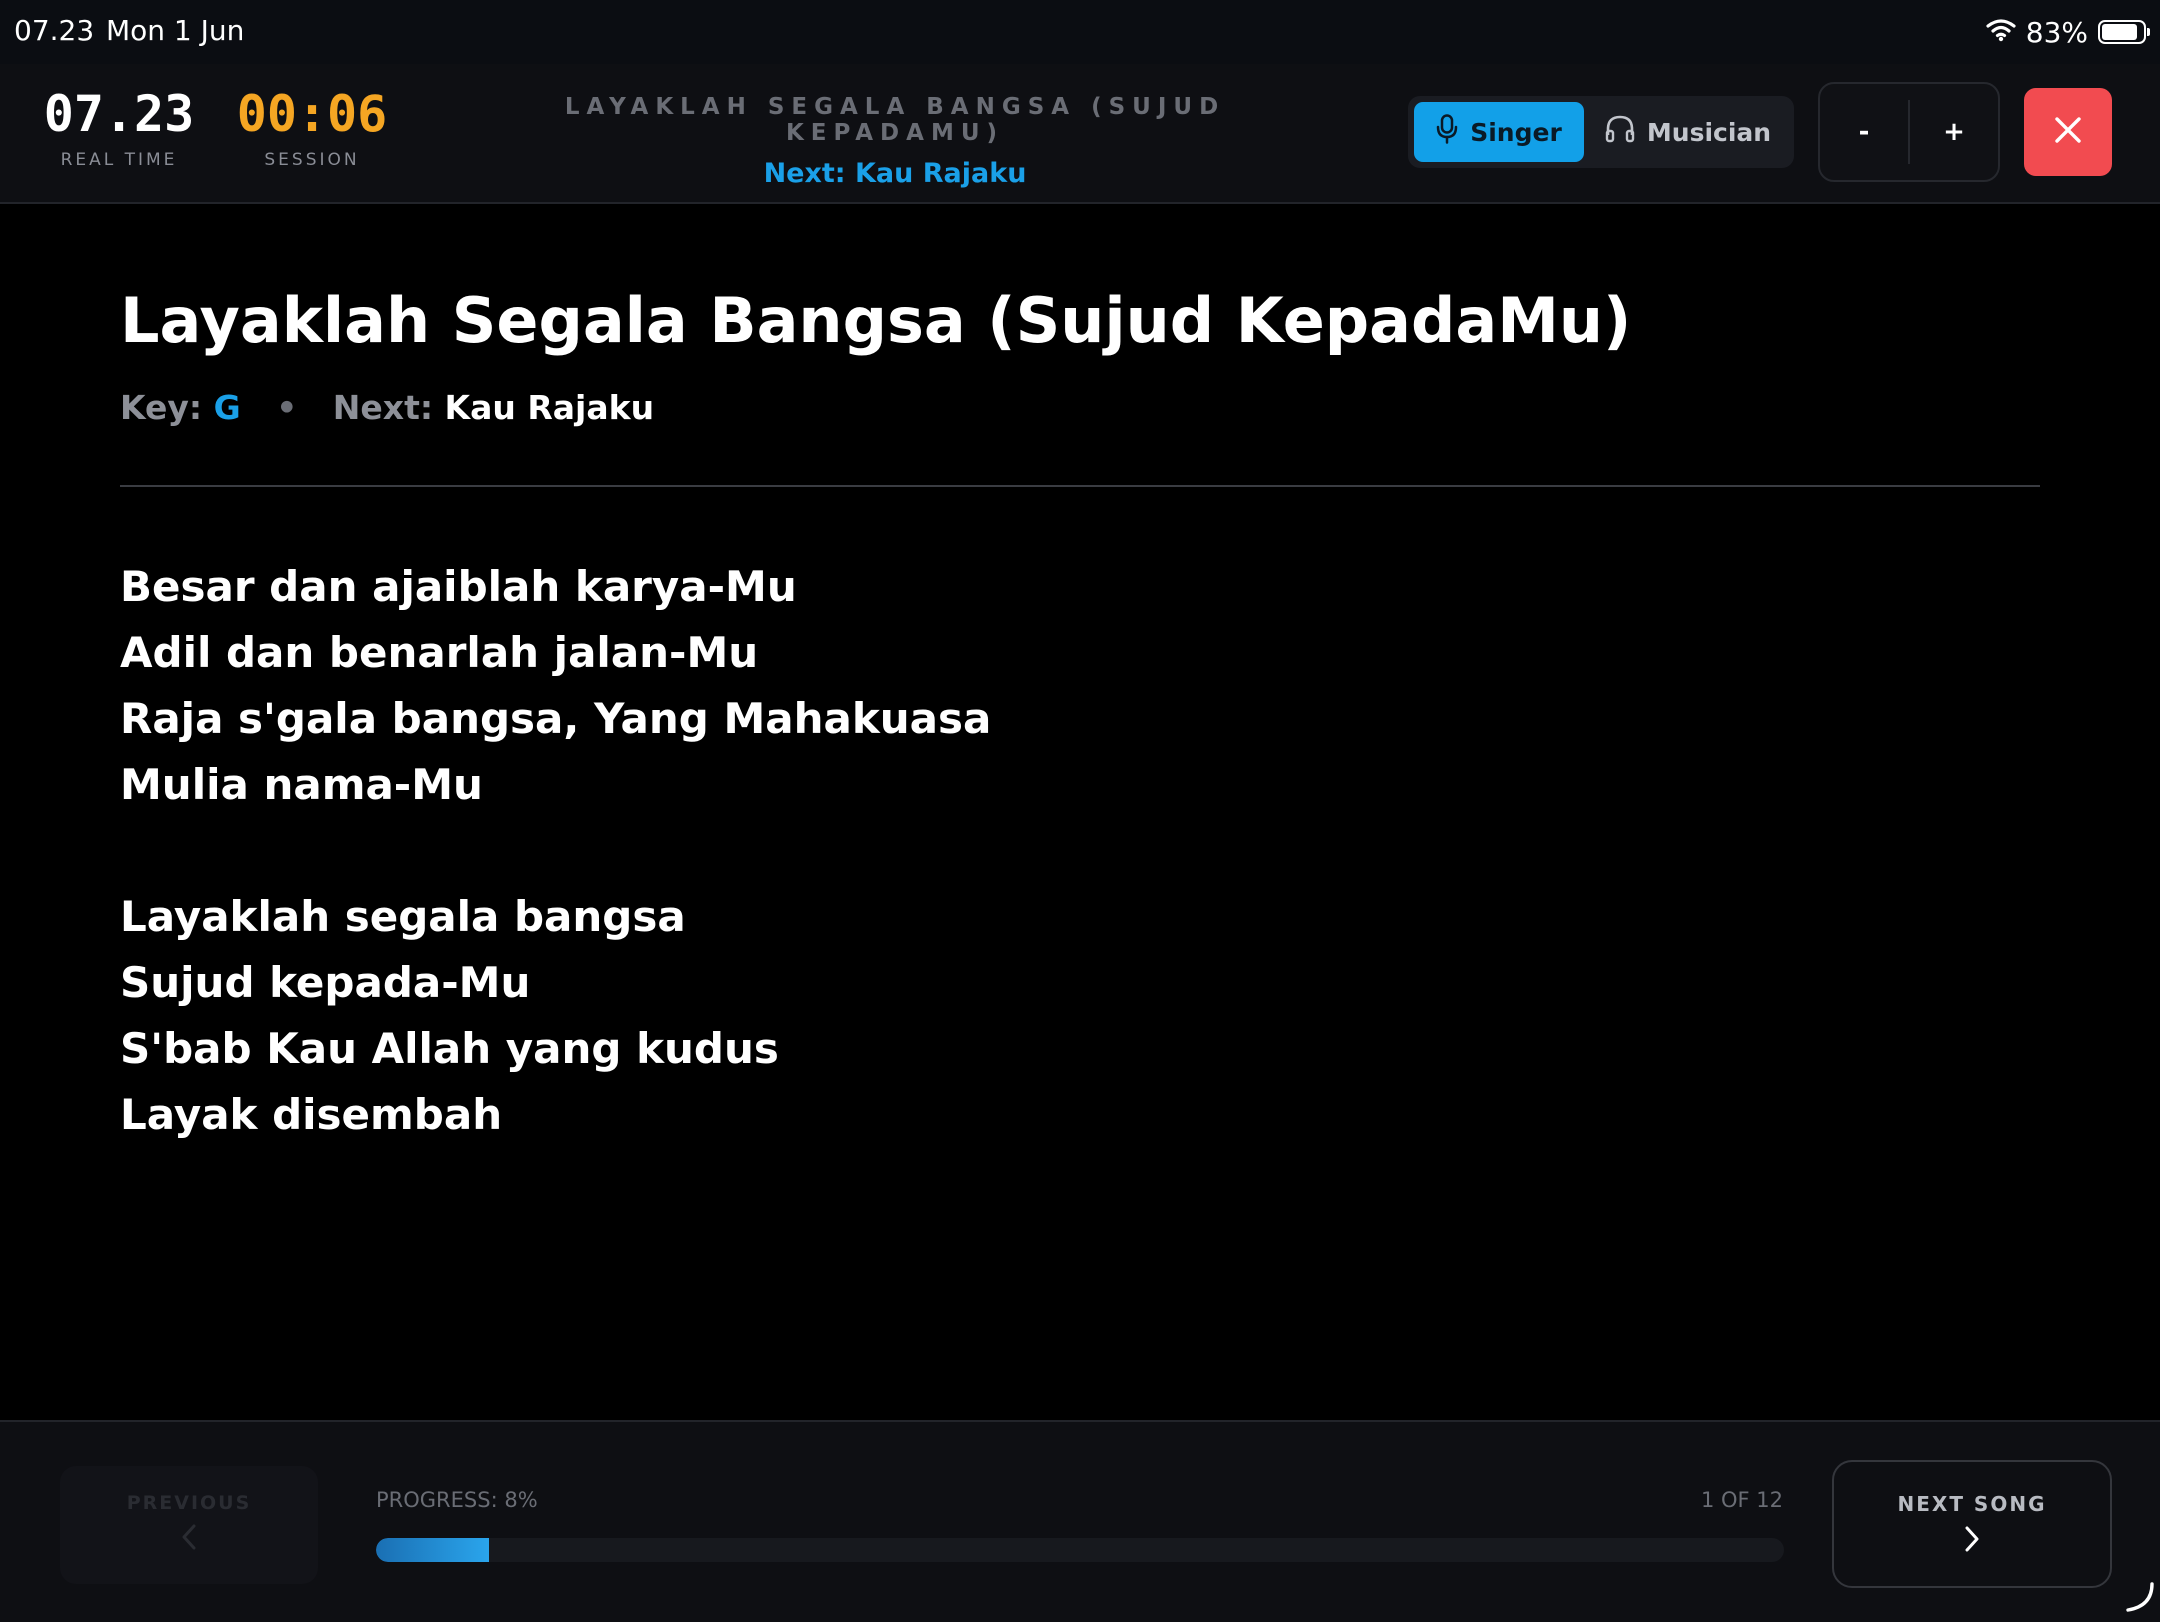 The image size is (2160, 1622). What do you see at coordinates (1080, 1550) in the screenshot?
I see `progress-bar` at bounding box center [1080, 1550].